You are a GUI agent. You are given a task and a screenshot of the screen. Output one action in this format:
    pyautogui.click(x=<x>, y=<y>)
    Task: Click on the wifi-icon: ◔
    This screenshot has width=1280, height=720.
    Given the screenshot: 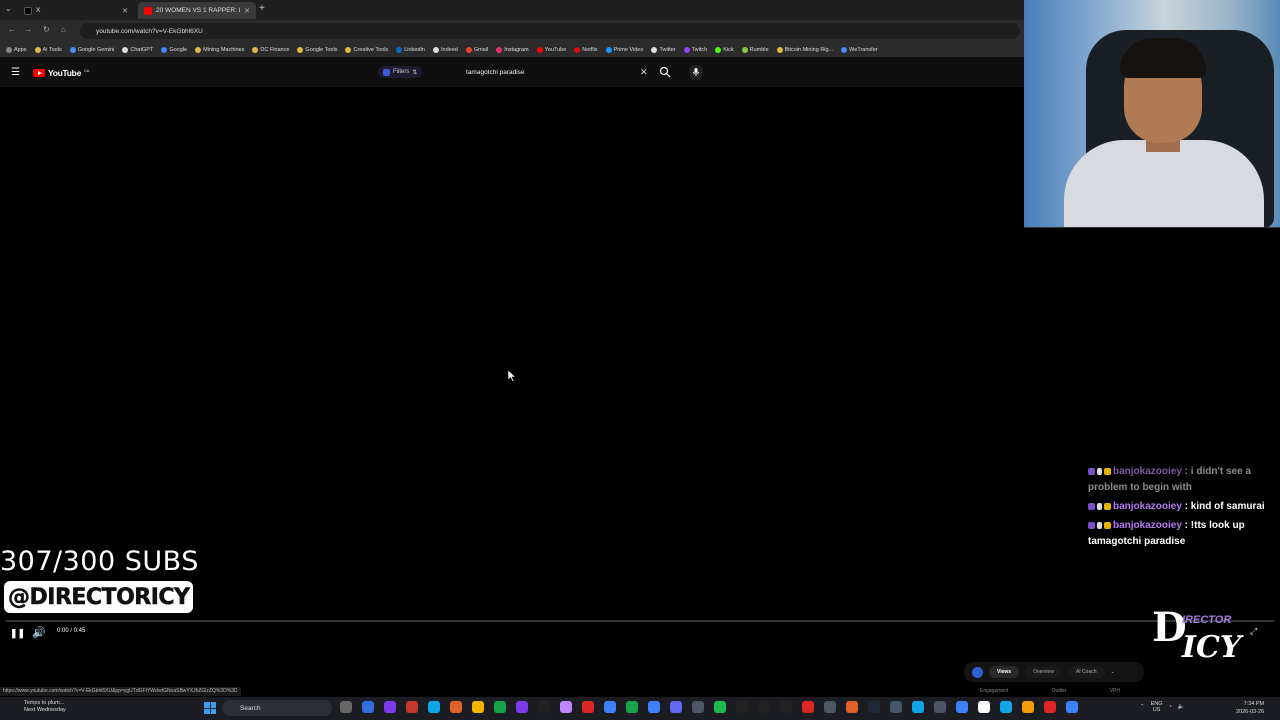 What is the action you would take?
    pyautogui.click(x=1170, y=707)
    